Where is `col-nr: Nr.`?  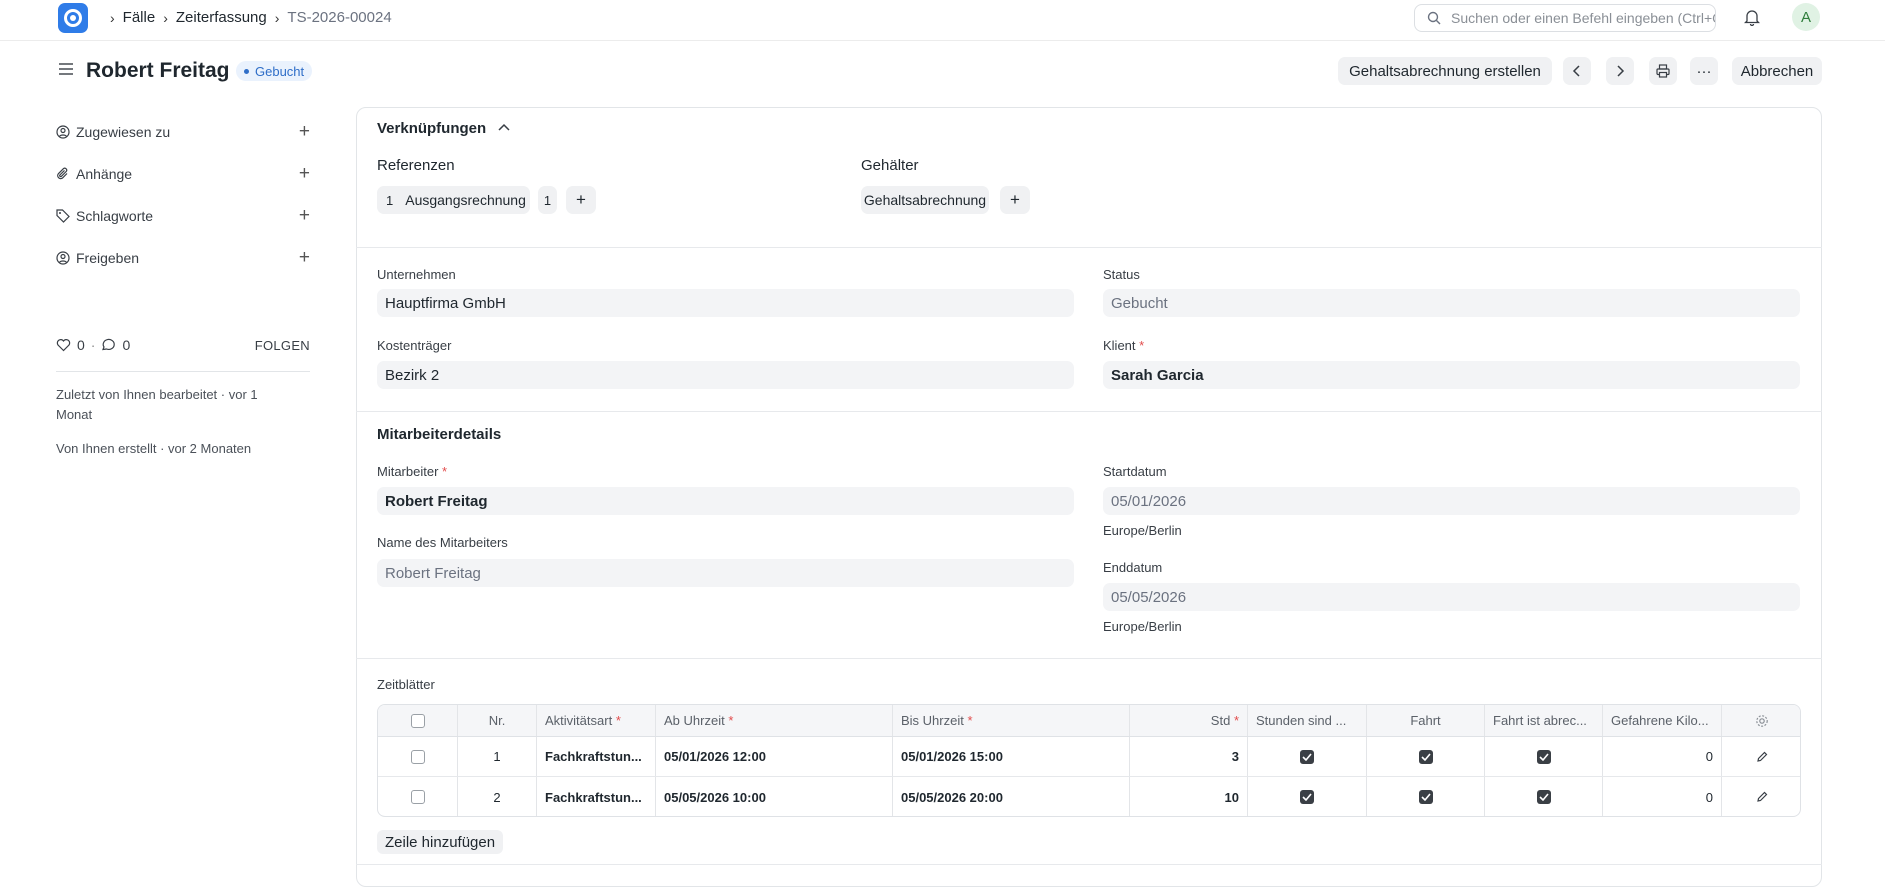
col-nr: Nr. is located at coordinates (497, 720).